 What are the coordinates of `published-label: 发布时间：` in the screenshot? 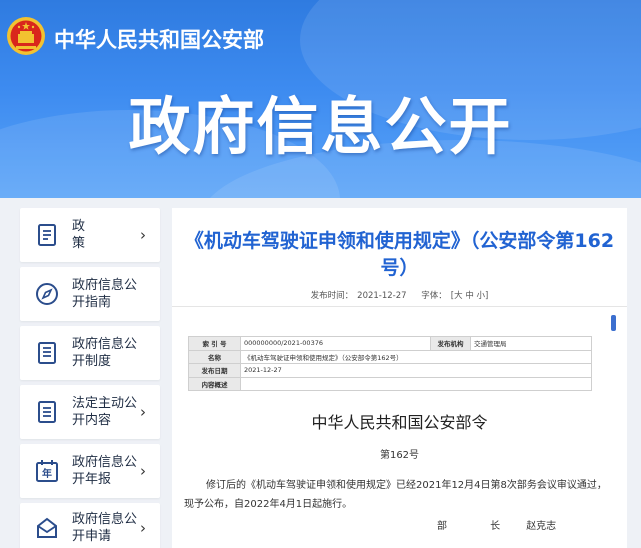 It's located at (332, 296).